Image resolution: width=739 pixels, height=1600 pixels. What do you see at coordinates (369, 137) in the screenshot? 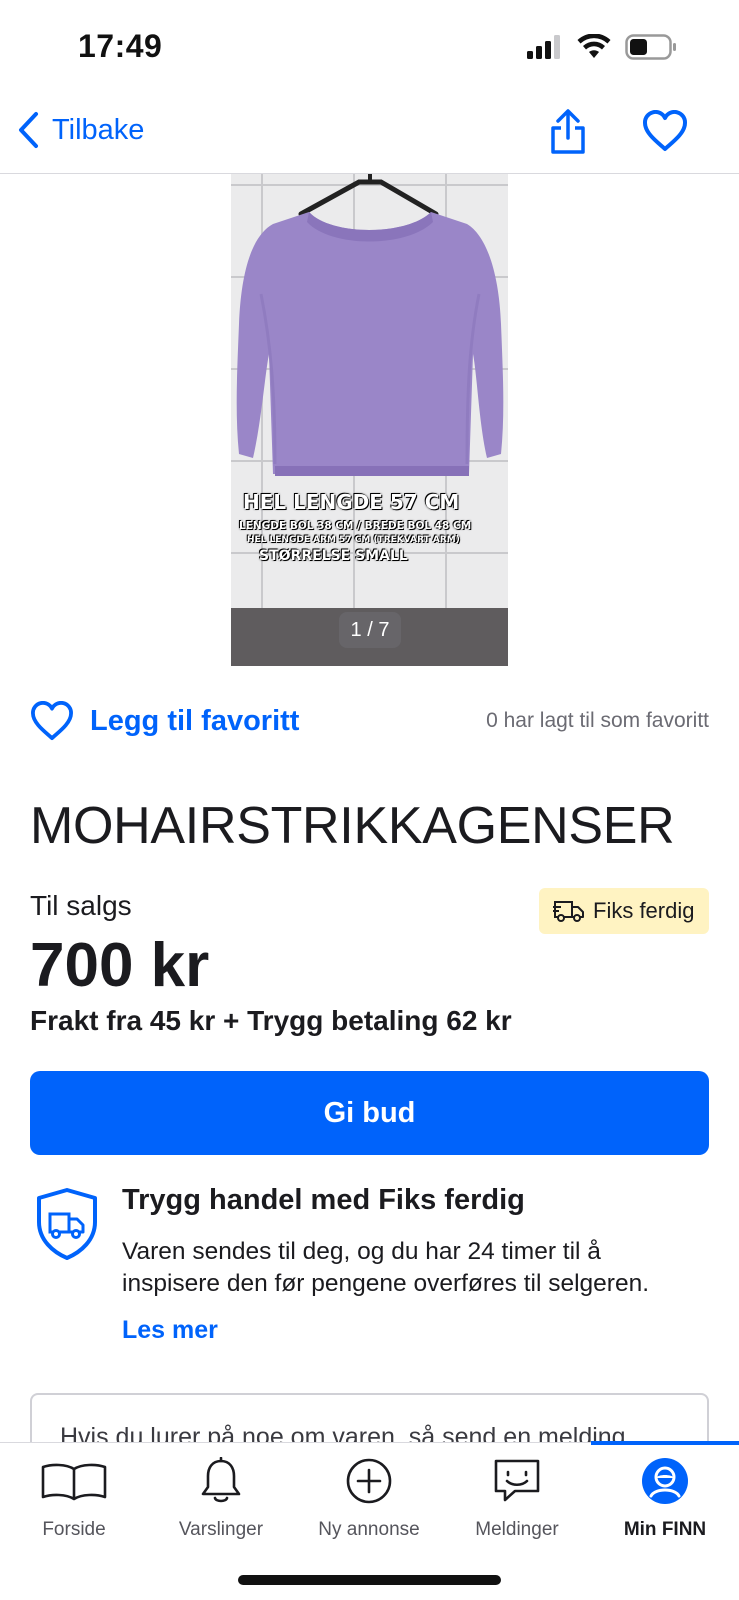
I see `nav-bar: Tilbake` at bounding box center [369, 137].